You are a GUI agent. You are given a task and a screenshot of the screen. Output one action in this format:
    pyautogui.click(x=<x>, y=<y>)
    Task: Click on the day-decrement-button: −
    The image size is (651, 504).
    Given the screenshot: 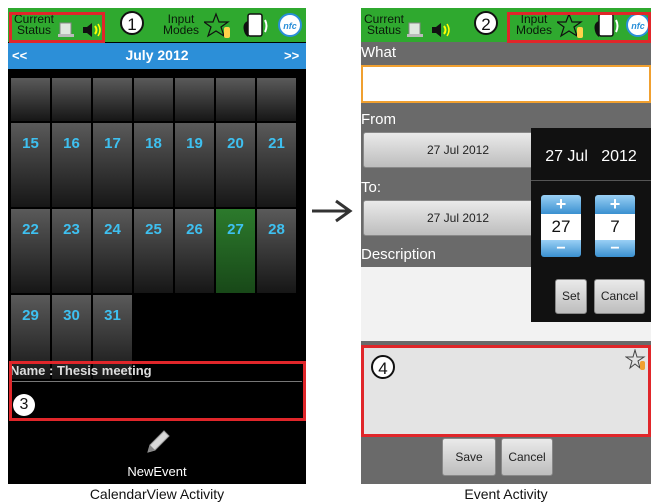 What is the action you would take?
    pyautogui.click(x=561, y=248)
    